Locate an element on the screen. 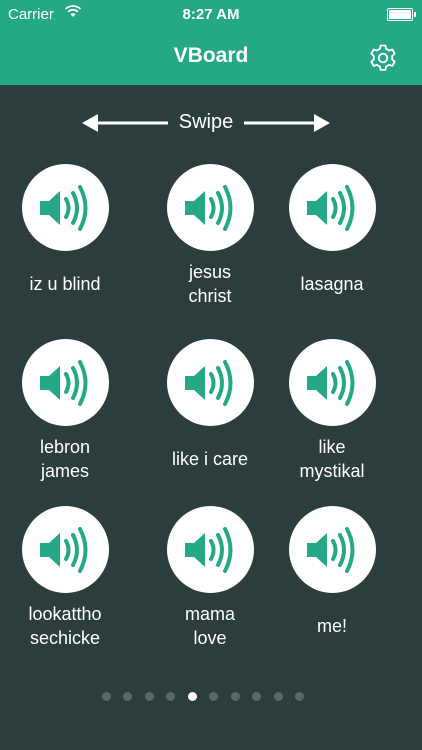  sound-item: like i care is located at coordinates (210, 419).